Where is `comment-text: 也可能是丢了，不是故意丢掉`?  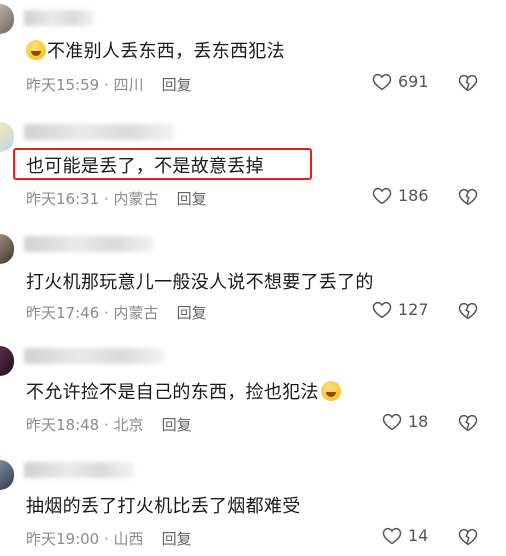 comment-text: 也可能是丢了，不是故意丢掉 is located at coordinates (145, 166).